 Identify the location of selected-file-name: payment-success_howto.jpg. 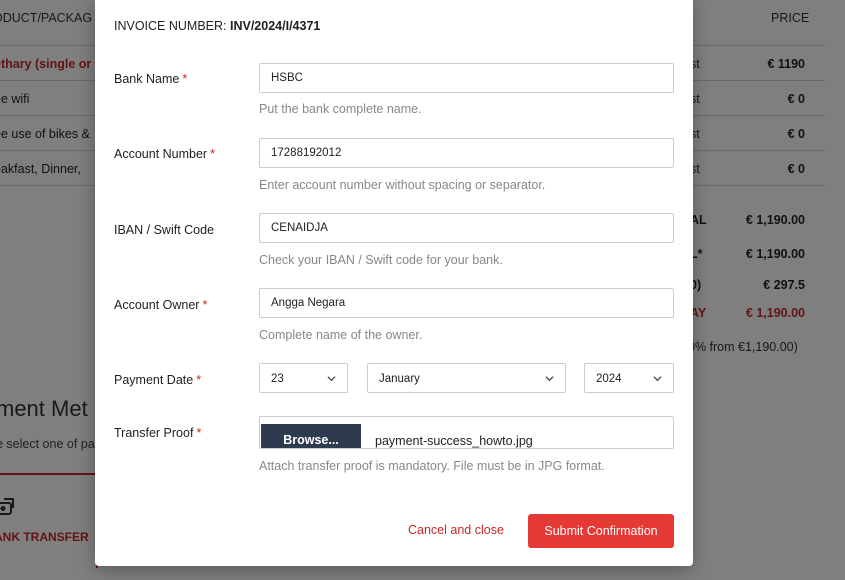
(454, 441).